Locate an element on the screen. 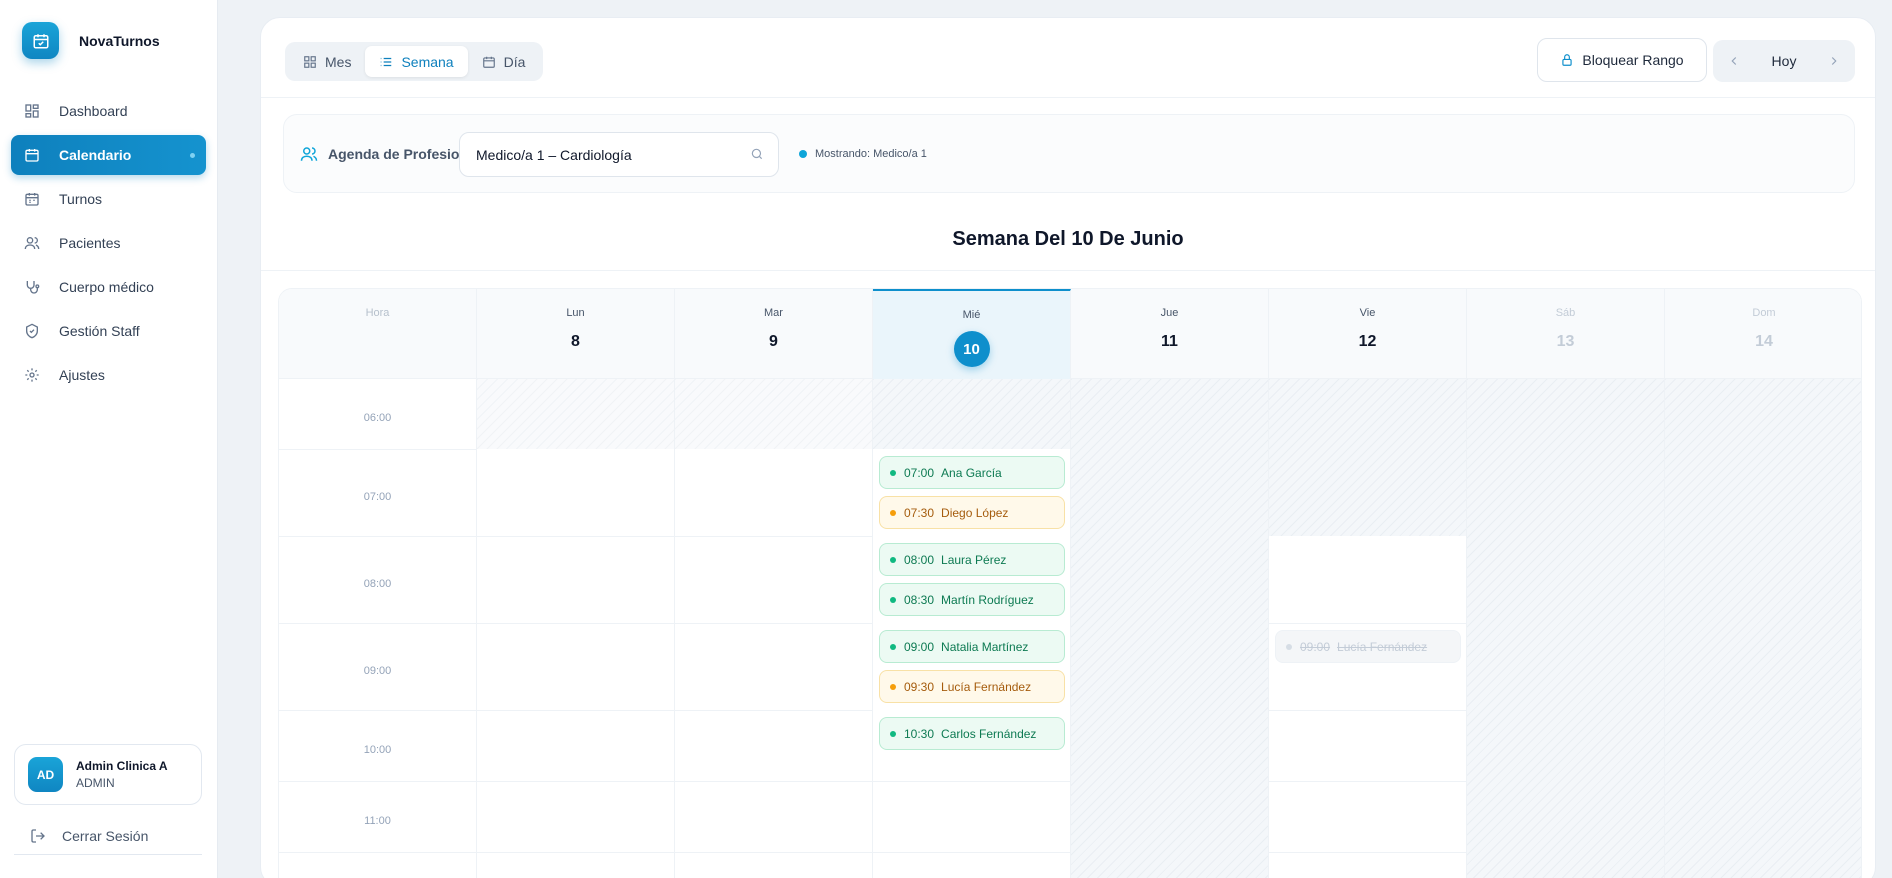 Image resolution: width=1892 pixels, height=878 pixels. appointment-martin-rodriguez: 08:30 Martín Rodríguez is located at coordinates (972, 599).